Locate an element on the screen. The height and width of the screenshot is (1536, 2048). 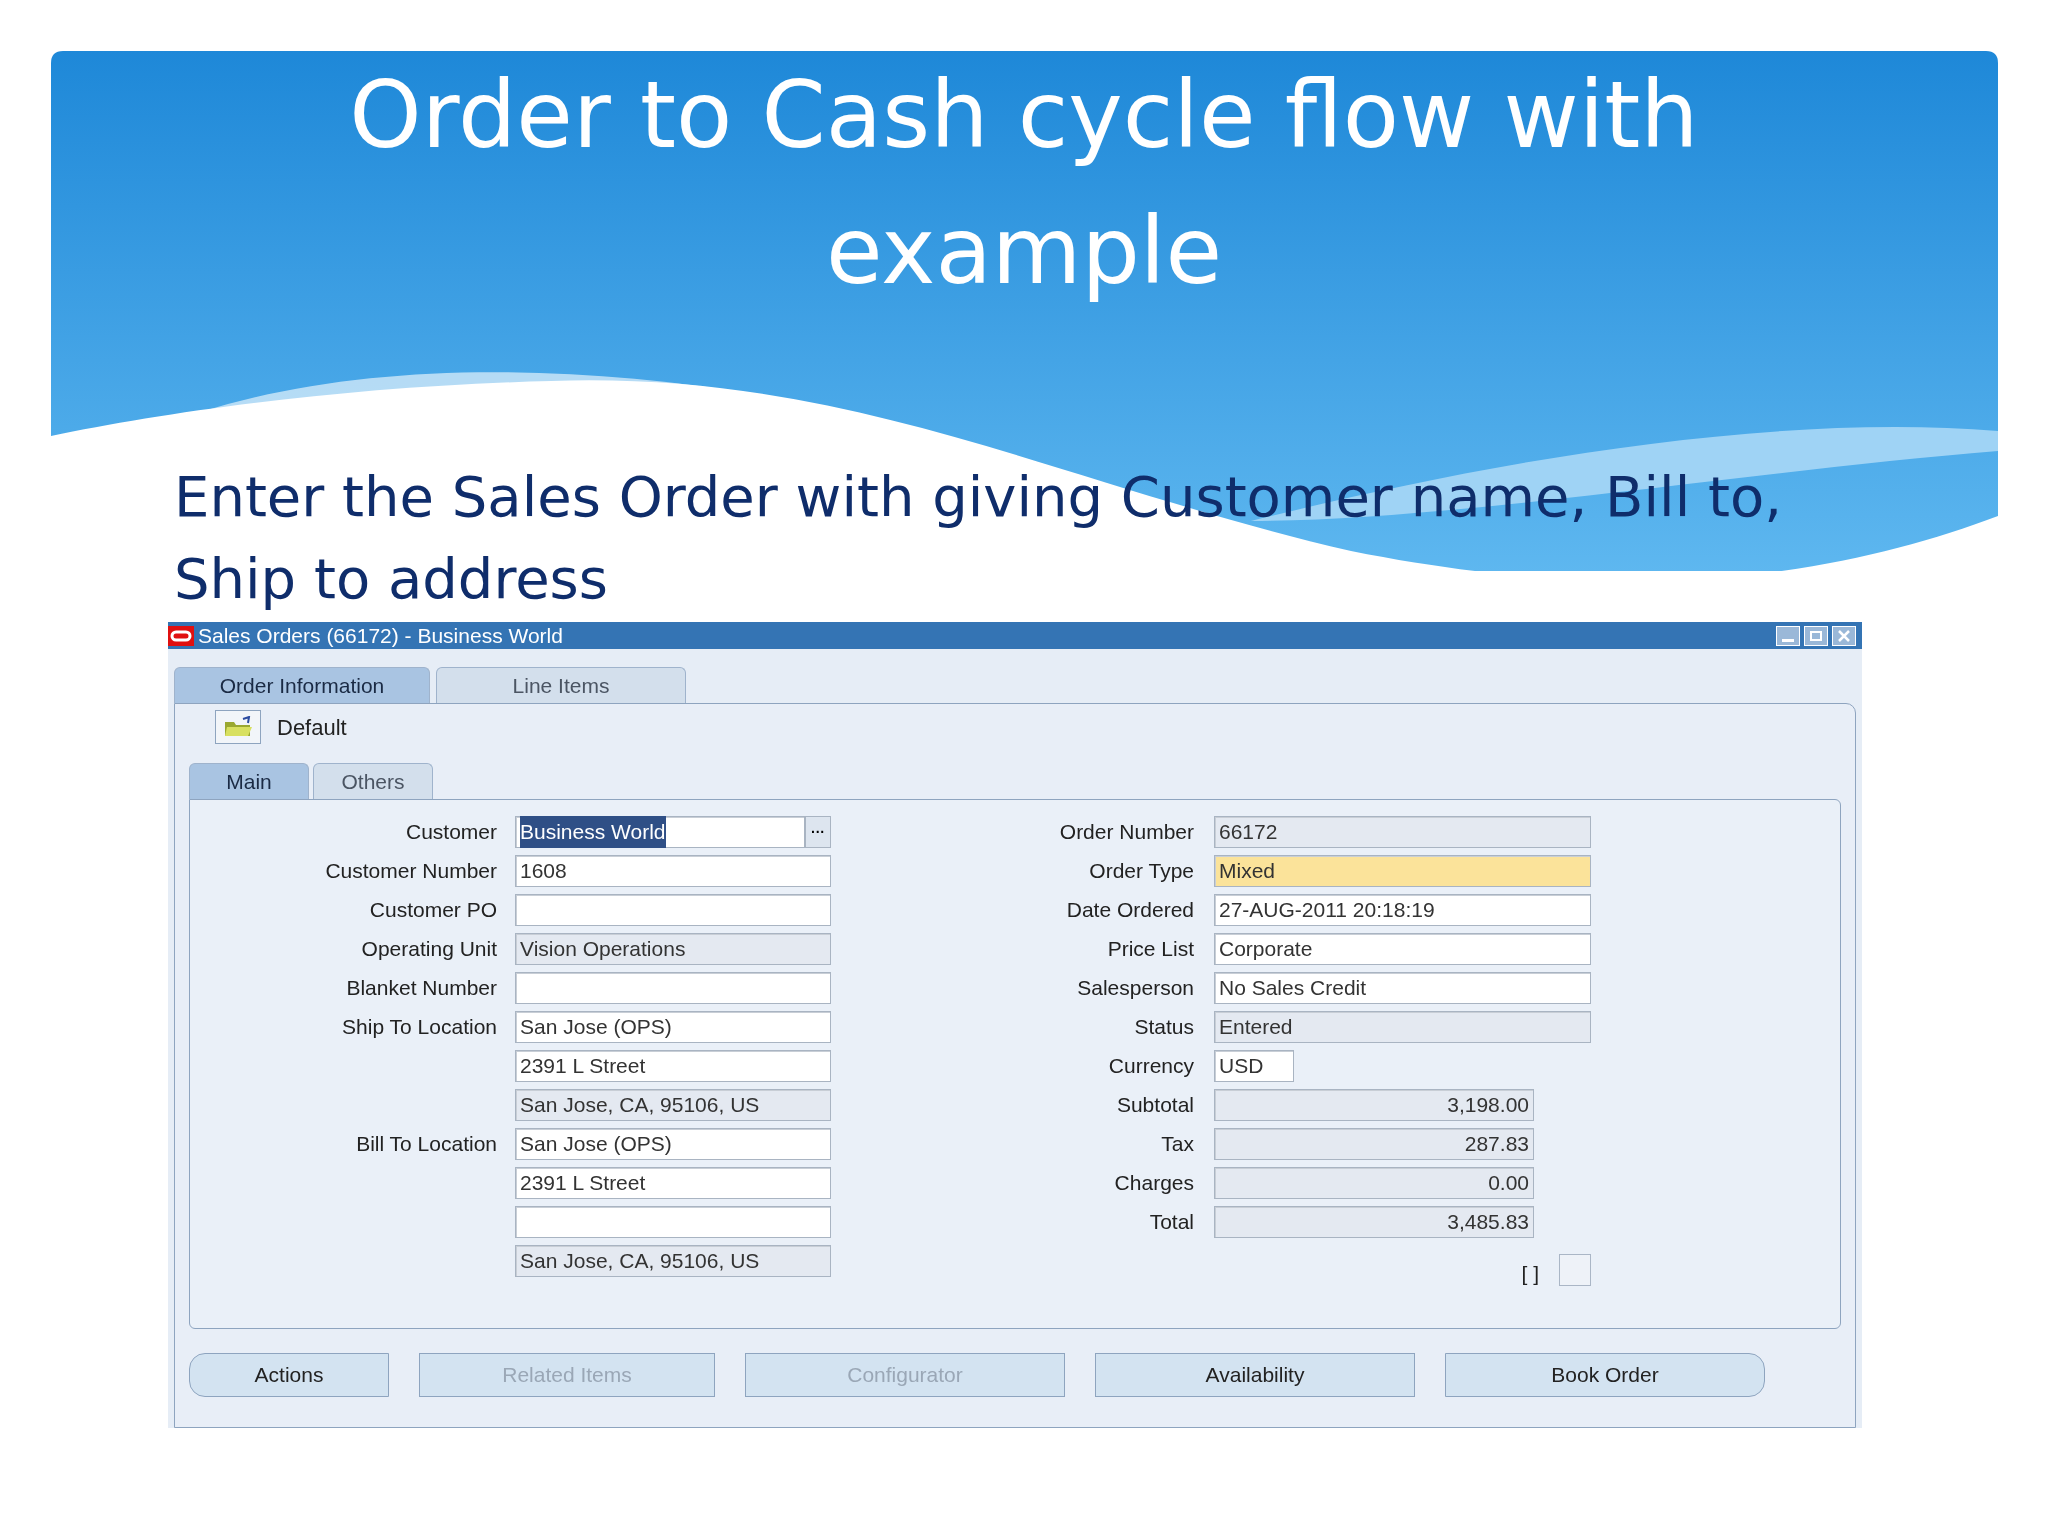
close-icon is located at coordinates (1844, 635).